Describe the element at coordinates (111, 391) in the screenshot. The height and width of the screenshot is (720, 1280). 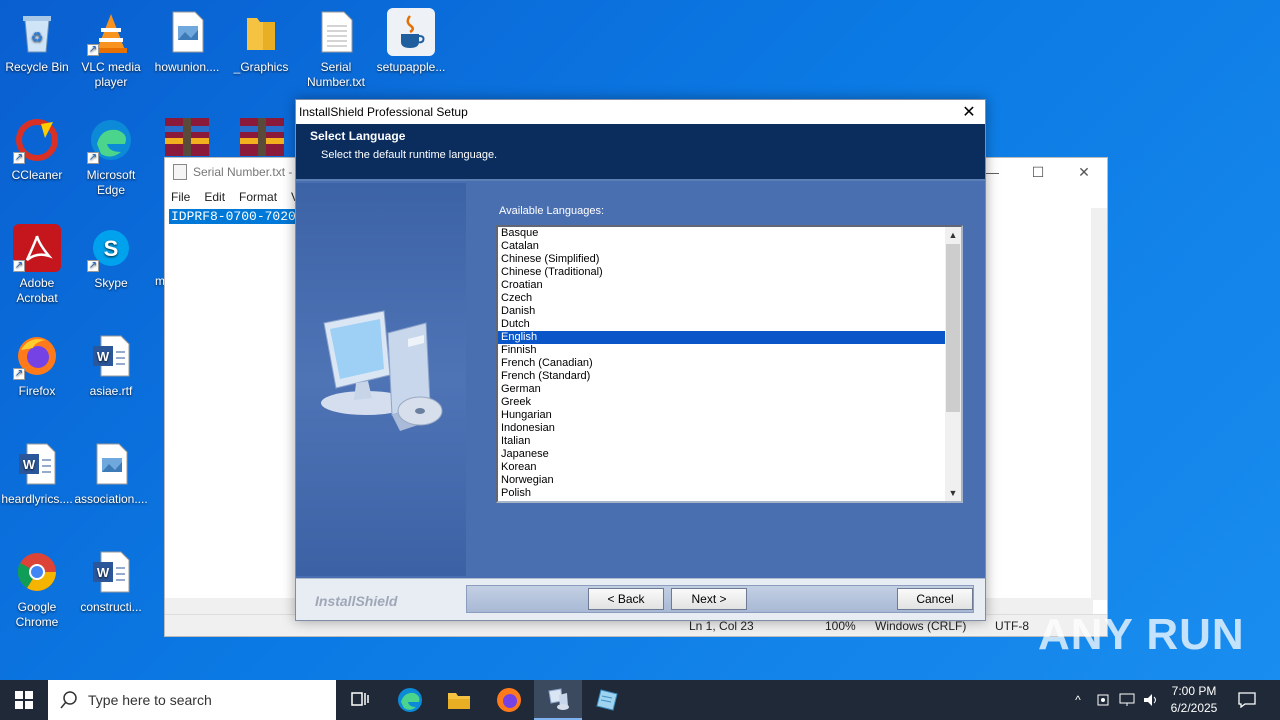
I see `desktop-icon-label: asiae.rtf` at that location.